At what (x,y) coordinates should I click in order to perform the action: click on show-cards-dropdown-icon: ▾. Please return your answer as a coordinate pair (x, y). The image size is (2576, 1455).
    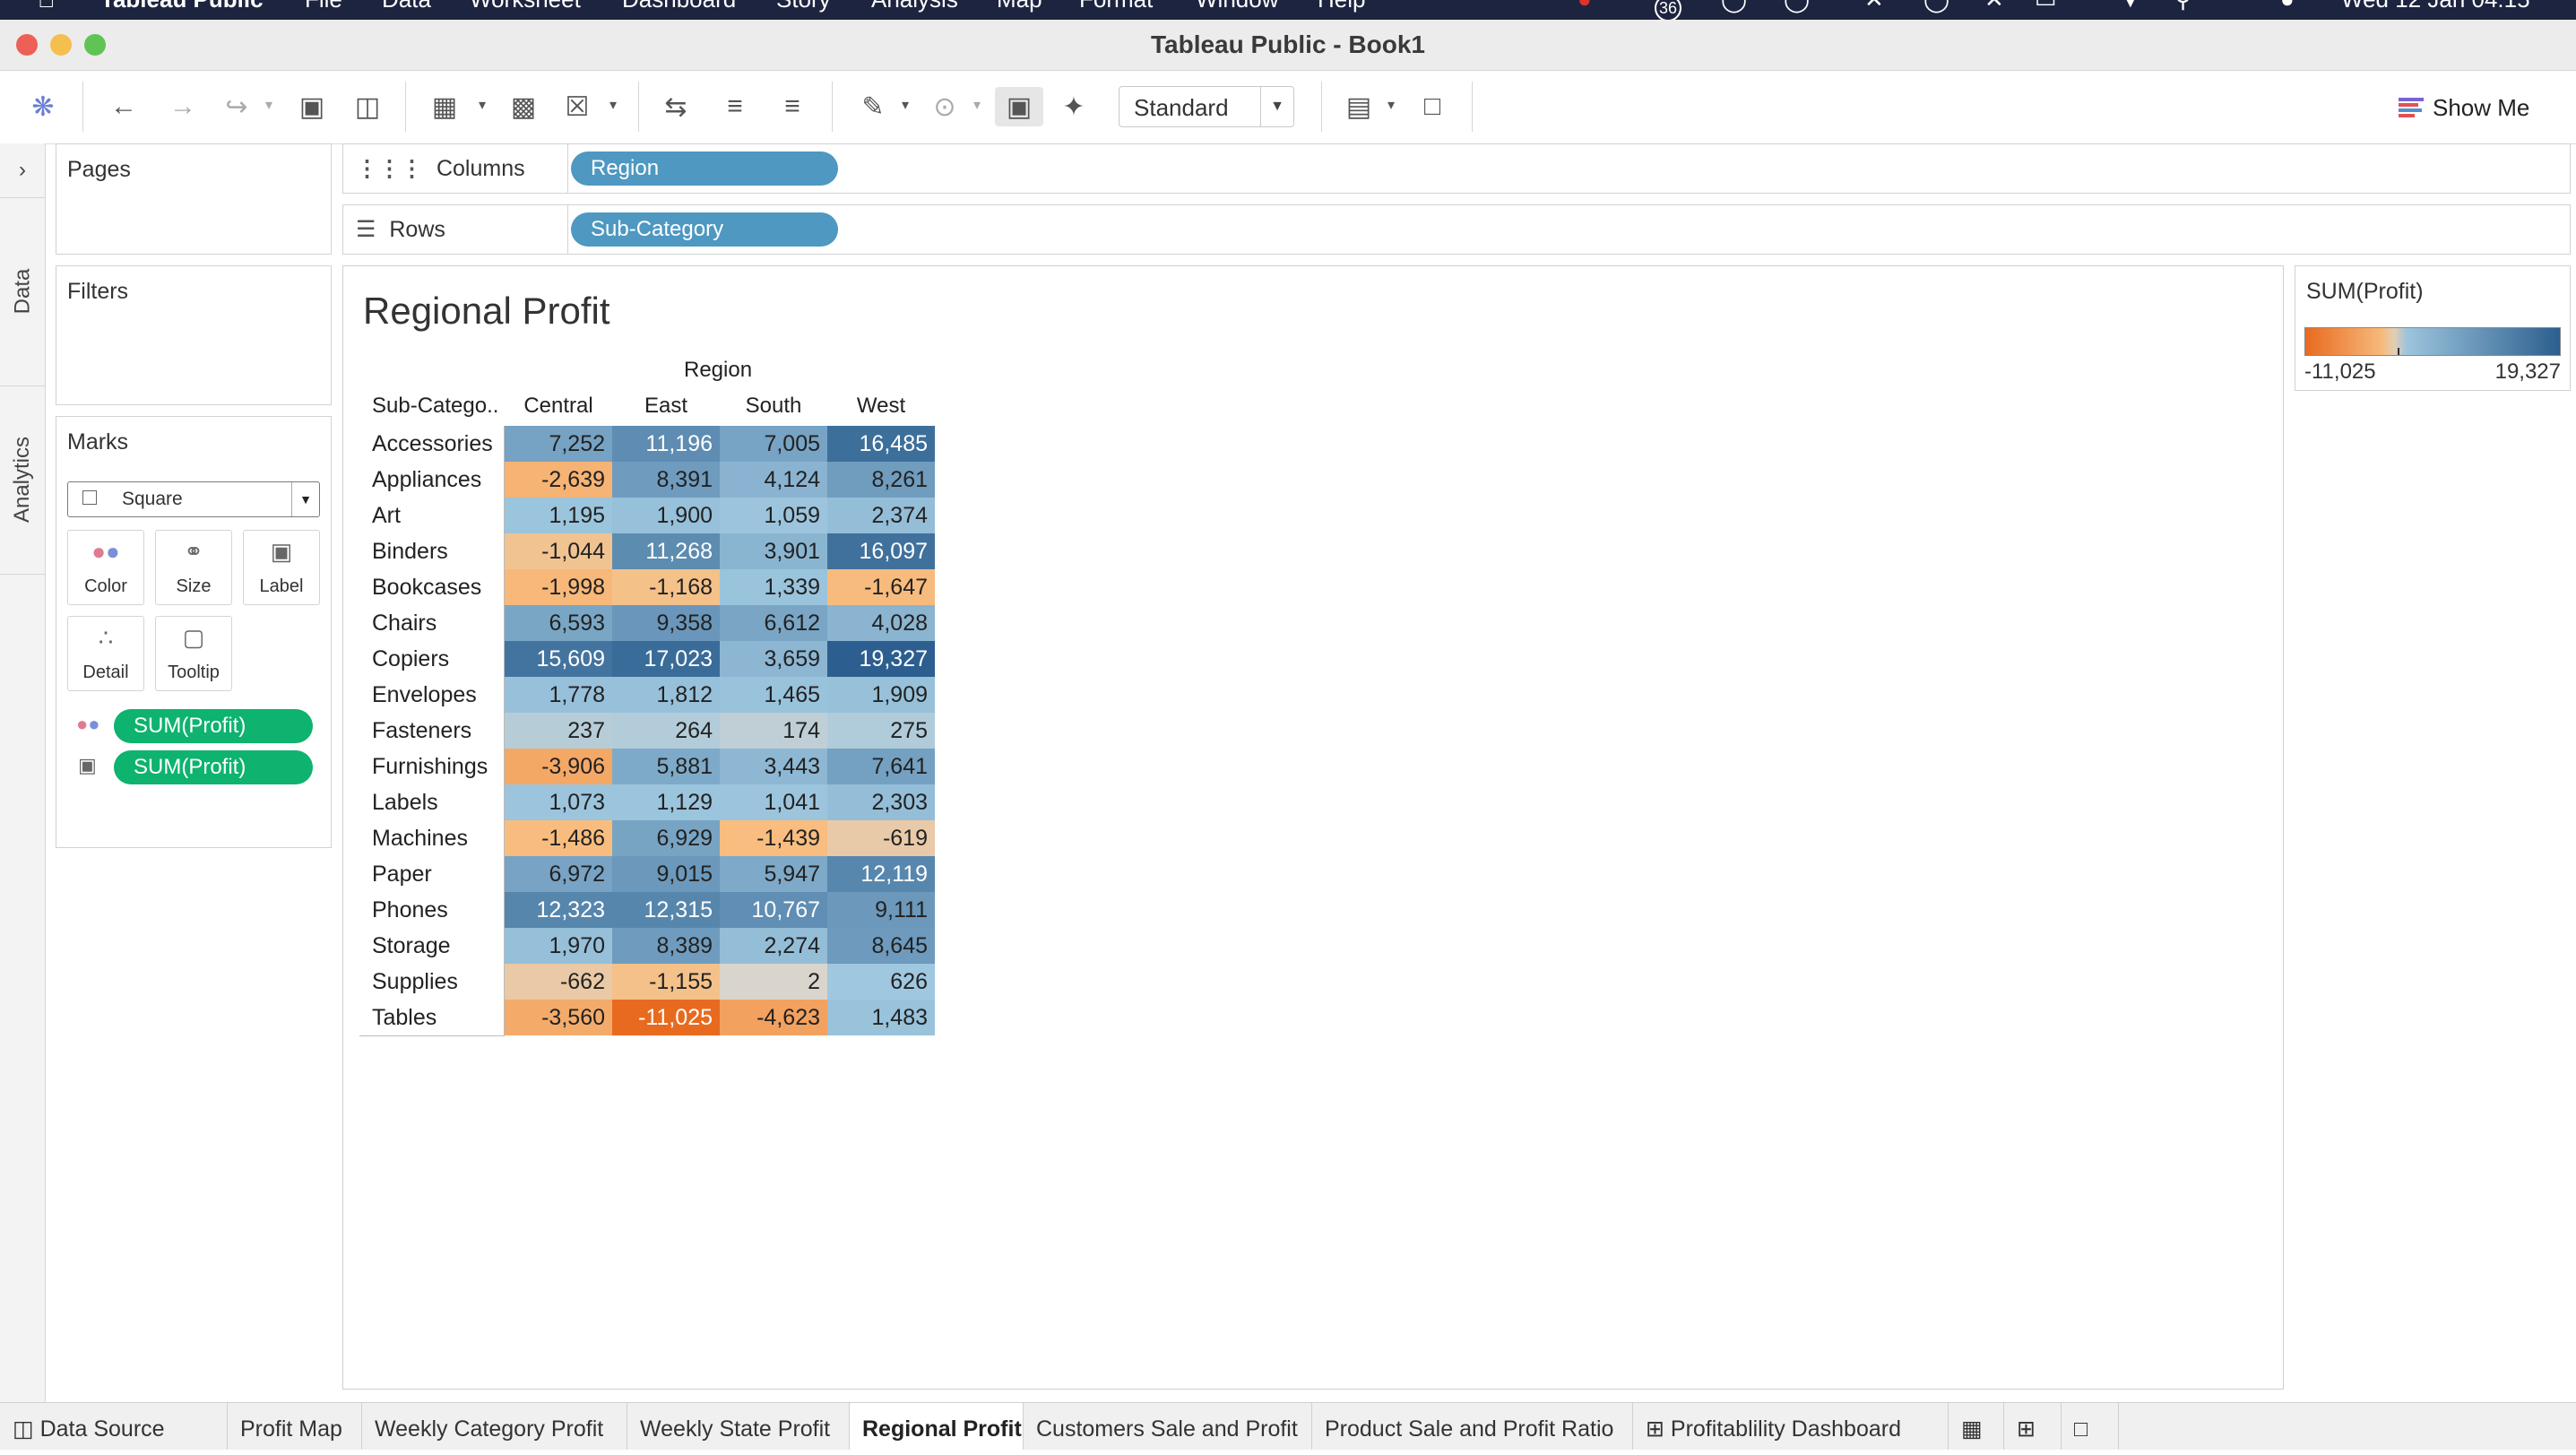
    Looking at the image, I should click on (1391, 105).